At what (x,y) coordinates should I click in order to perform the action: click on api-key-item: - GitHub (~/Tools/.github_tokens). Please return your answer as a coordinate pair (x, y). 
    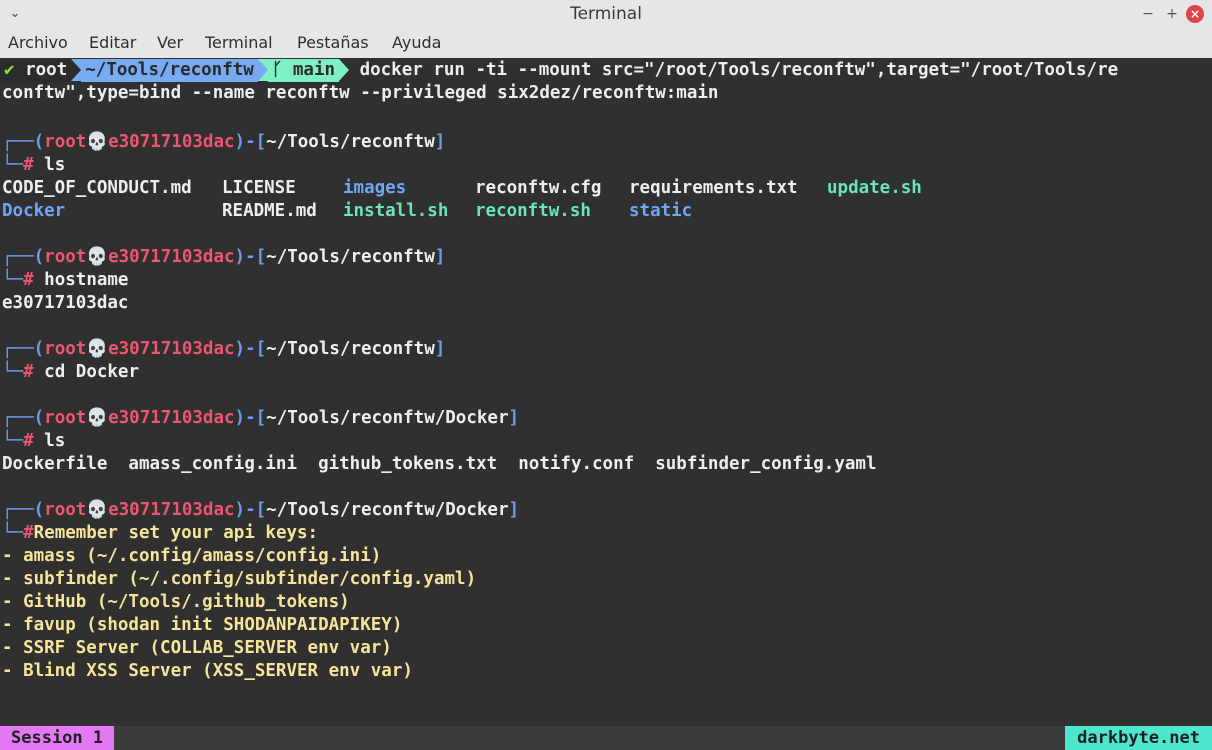
    Looking at the image, I should click on (176, 602).